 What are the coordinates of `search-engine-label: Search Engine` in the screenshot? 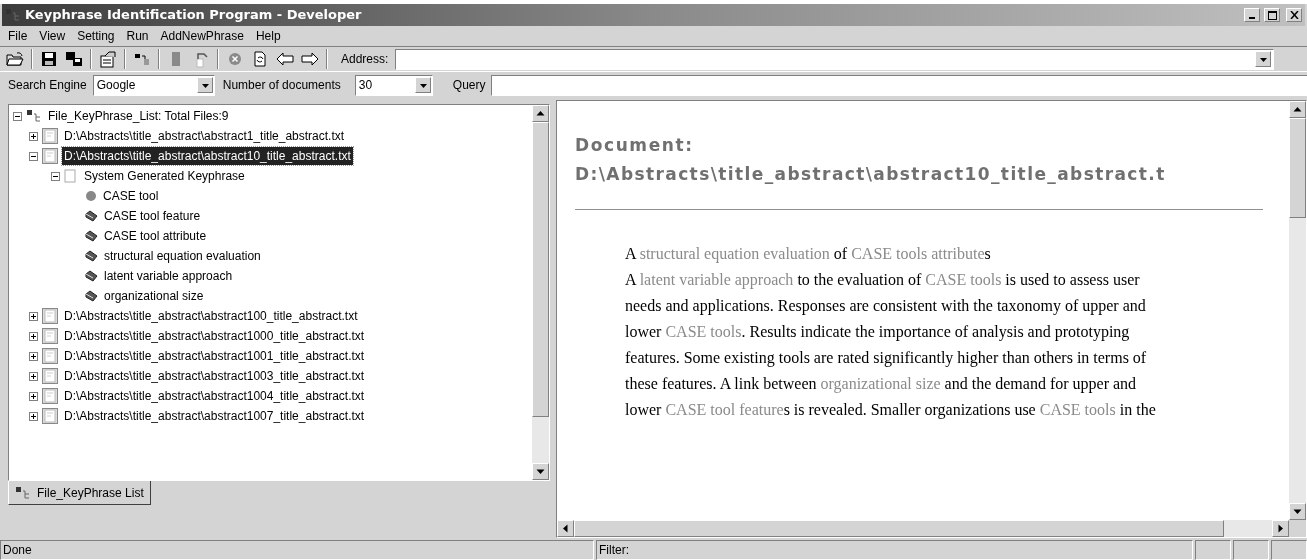 It's located at (47, 85).